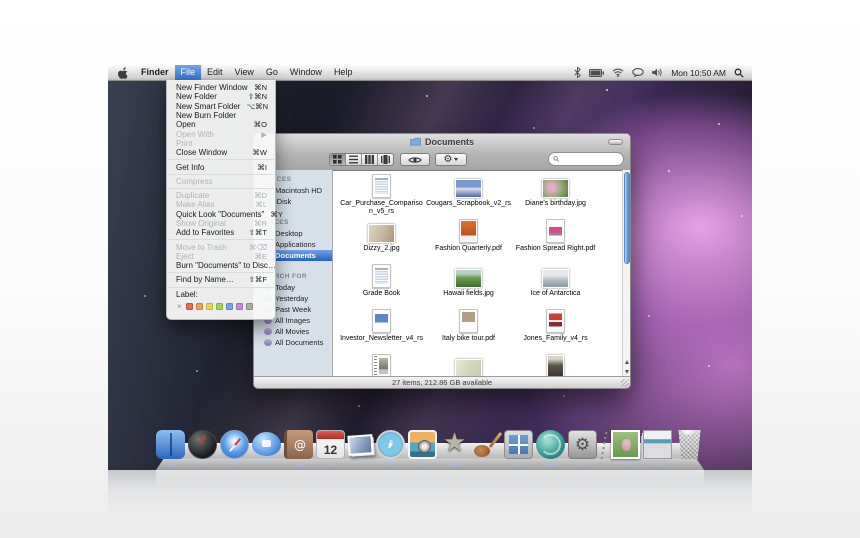 Image resolution: width=860 pixels, height=538 pixels. Describe the element at coordinates (189, 307) in the screenshot. I see `label-swatch-red` at that location.